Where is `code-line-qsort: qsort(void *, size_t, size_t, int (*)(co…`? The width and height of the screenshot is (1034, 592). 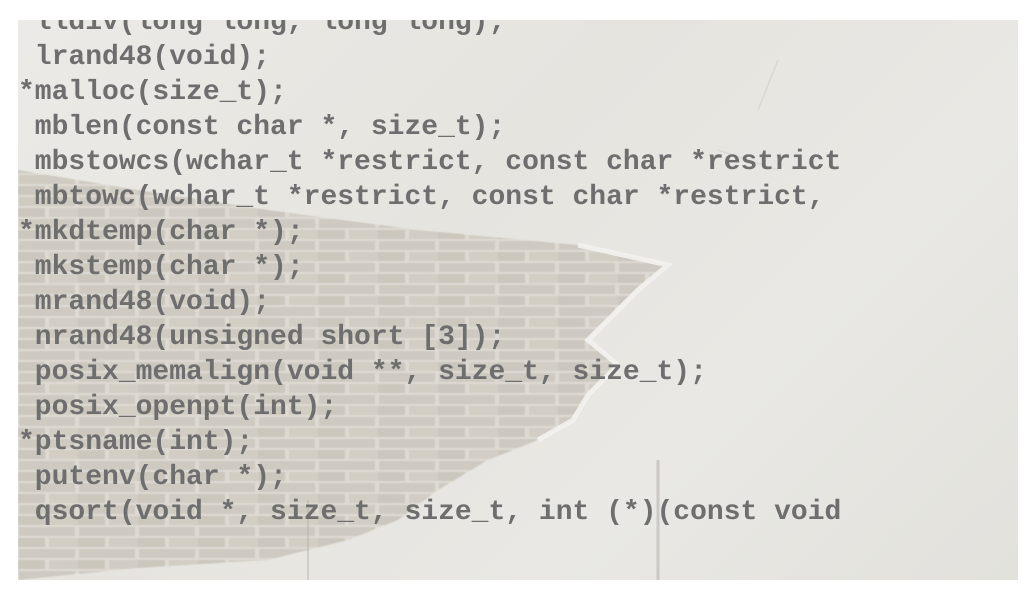 code-line-qsort: qsort(void *, size_t, size_t, int (*)(co… is located at coordinates (430, 512).